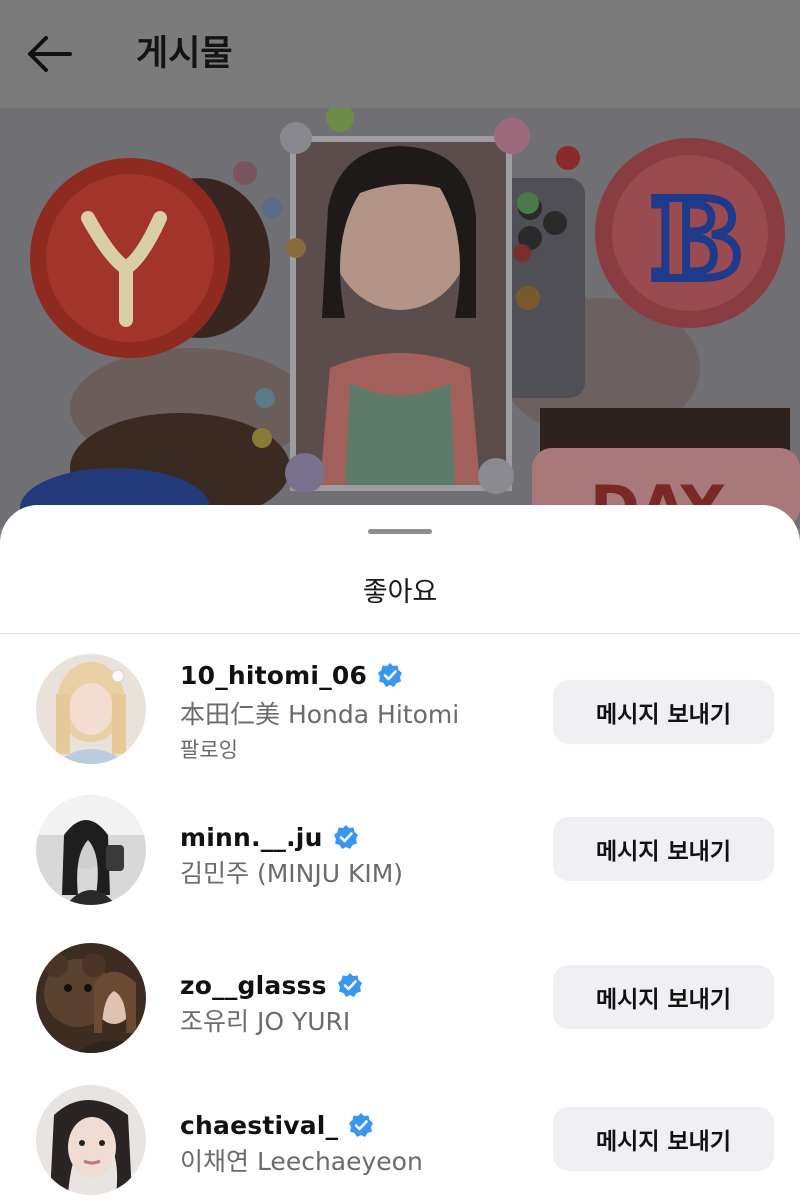 The image size is (800, 1200). Describe the element at coordinates (251, 837) in the screenshot. I see `username: minn.__.ju` at that location.